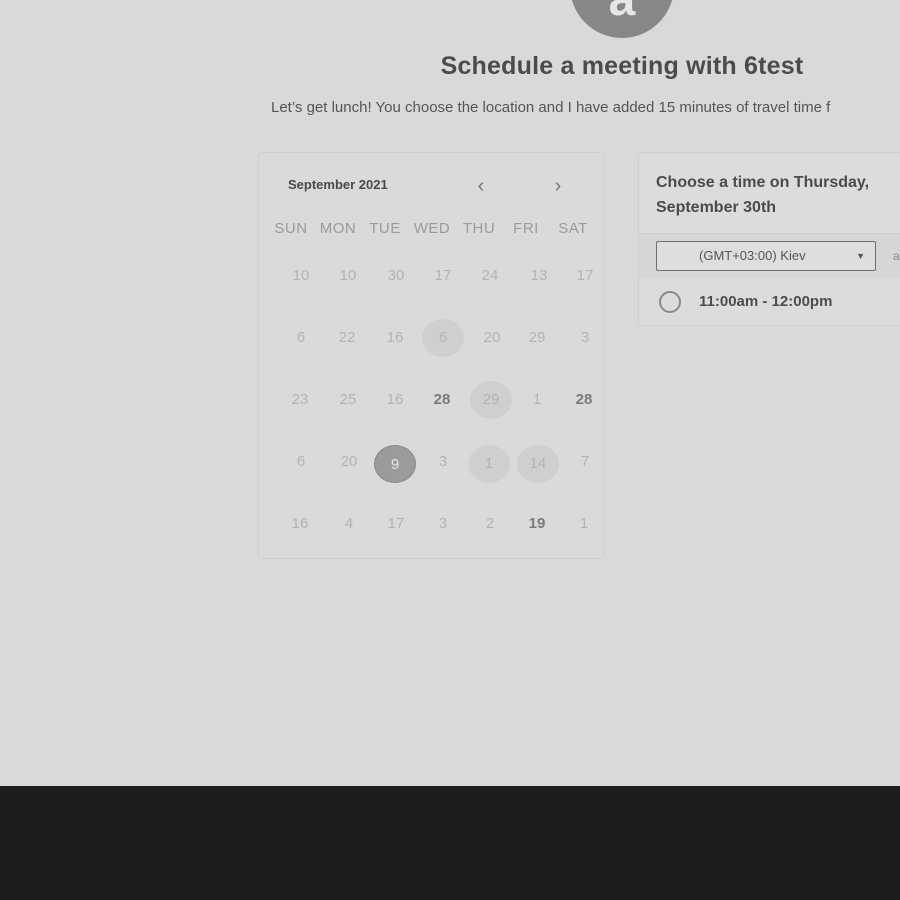 Image resolution: width=900 pixels, height=900 pixels. Describe the element at coordinates (443, 338) in the screenshot. I see `calendar-day-highlighted: 6` at that location.